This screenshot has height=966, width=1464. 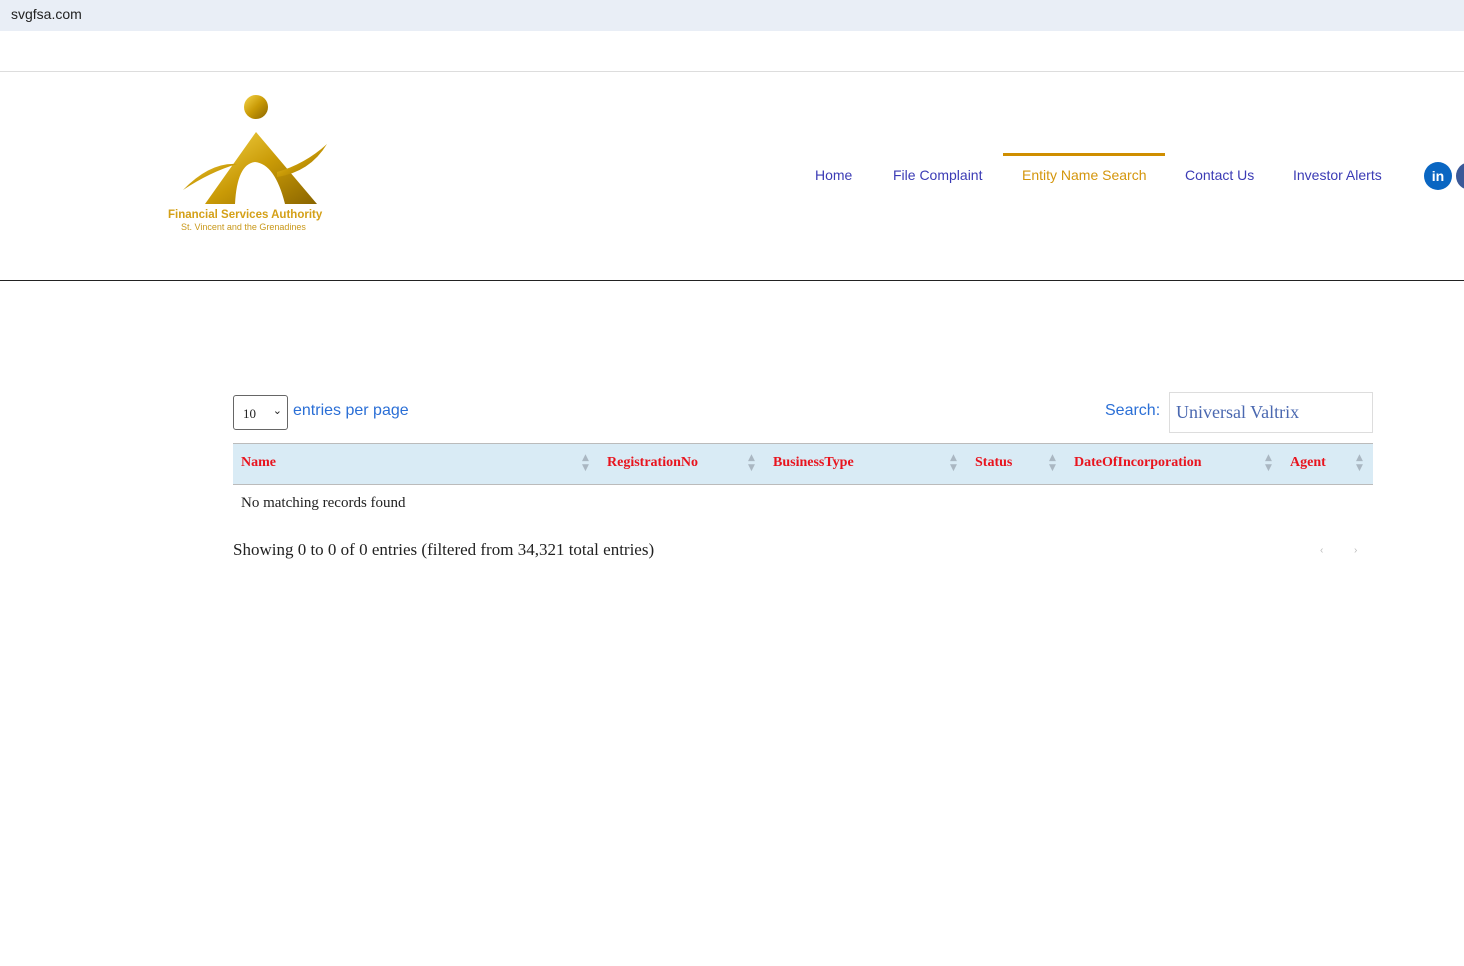 What do you see at coordinates (1138, 463) in the screenshot?
I see `column-dateofincorporation: DateOfIncorporation` at bounding box center [1138, 463].